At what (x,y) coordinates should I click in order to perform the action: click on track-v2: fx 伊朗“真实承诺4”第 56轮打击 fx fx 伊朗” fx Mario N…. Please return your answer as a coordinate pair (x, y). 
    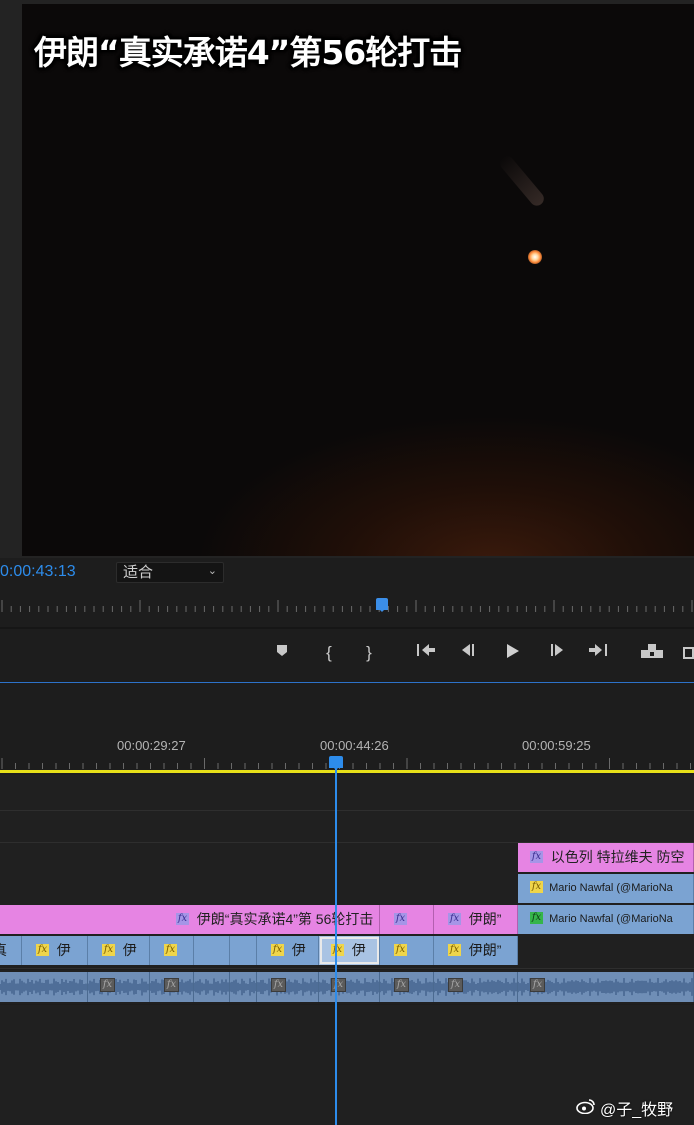
    Looking at the image, I should click on (347, 921).